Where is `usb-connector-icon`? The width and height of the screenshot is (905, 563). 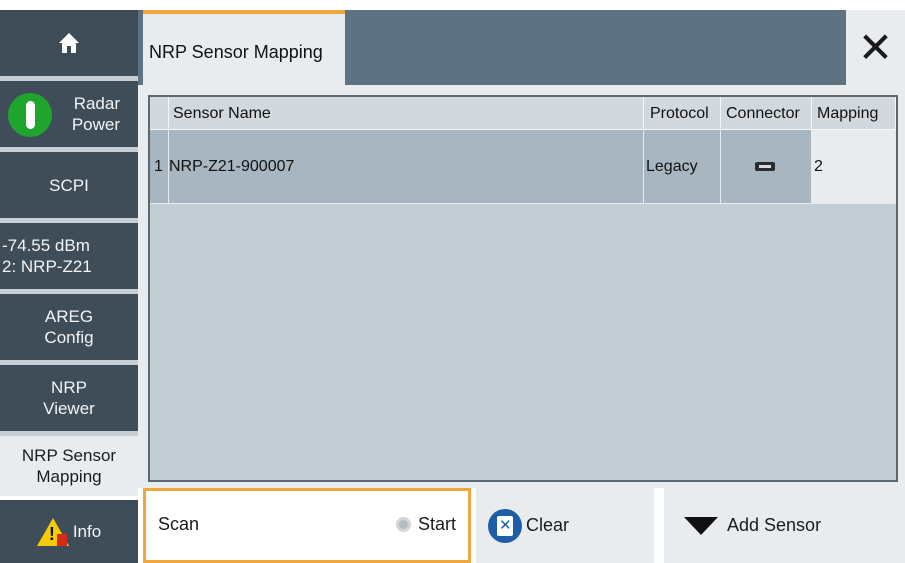
usb-connector-icon is located at coordinates (765, 166).